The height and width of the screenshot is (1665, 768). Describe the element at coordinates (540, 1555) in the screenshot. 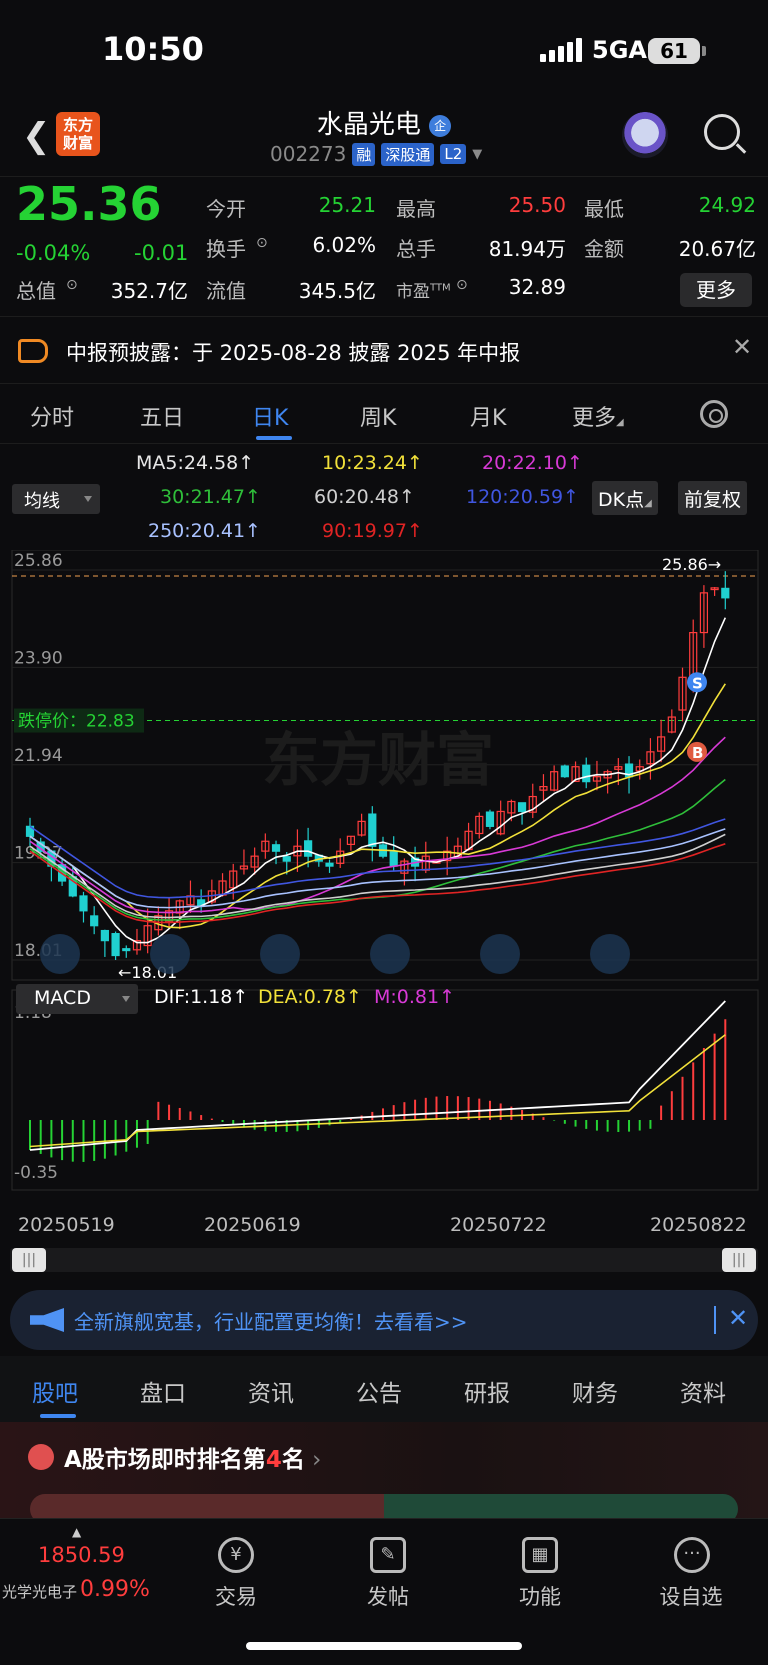

I see `function-grid-icon: ▦` at that location.